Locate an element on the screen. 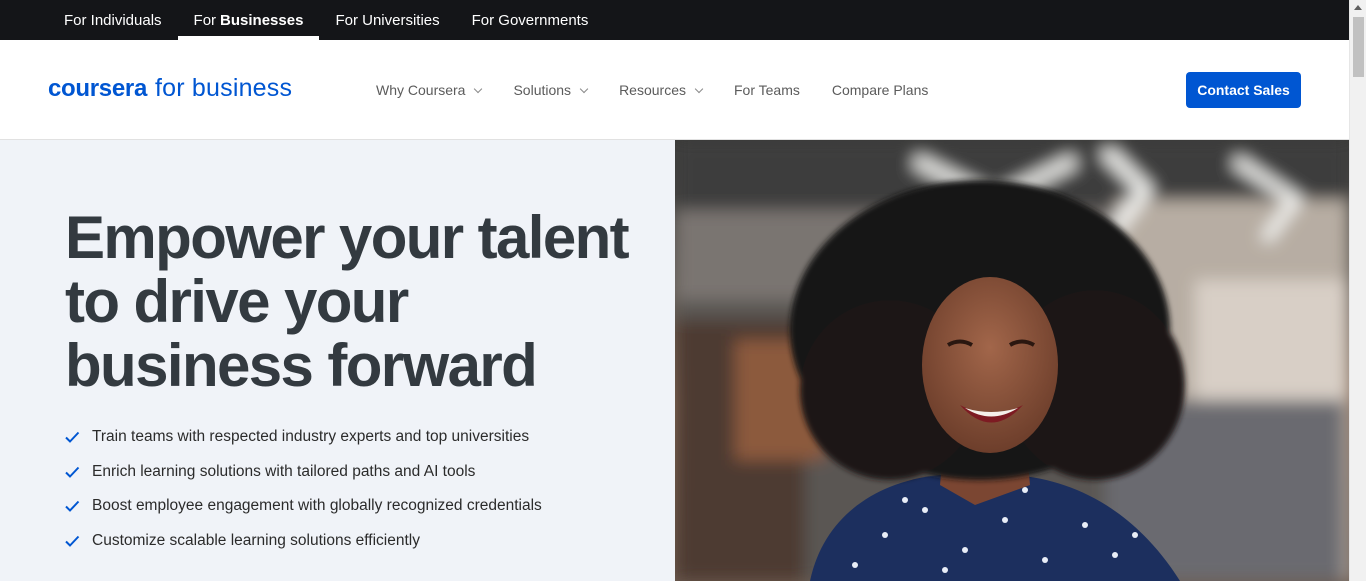 This screenshot has width=1366, height=581. nav-solutions: Solutions is located at coordinates (551, 90).